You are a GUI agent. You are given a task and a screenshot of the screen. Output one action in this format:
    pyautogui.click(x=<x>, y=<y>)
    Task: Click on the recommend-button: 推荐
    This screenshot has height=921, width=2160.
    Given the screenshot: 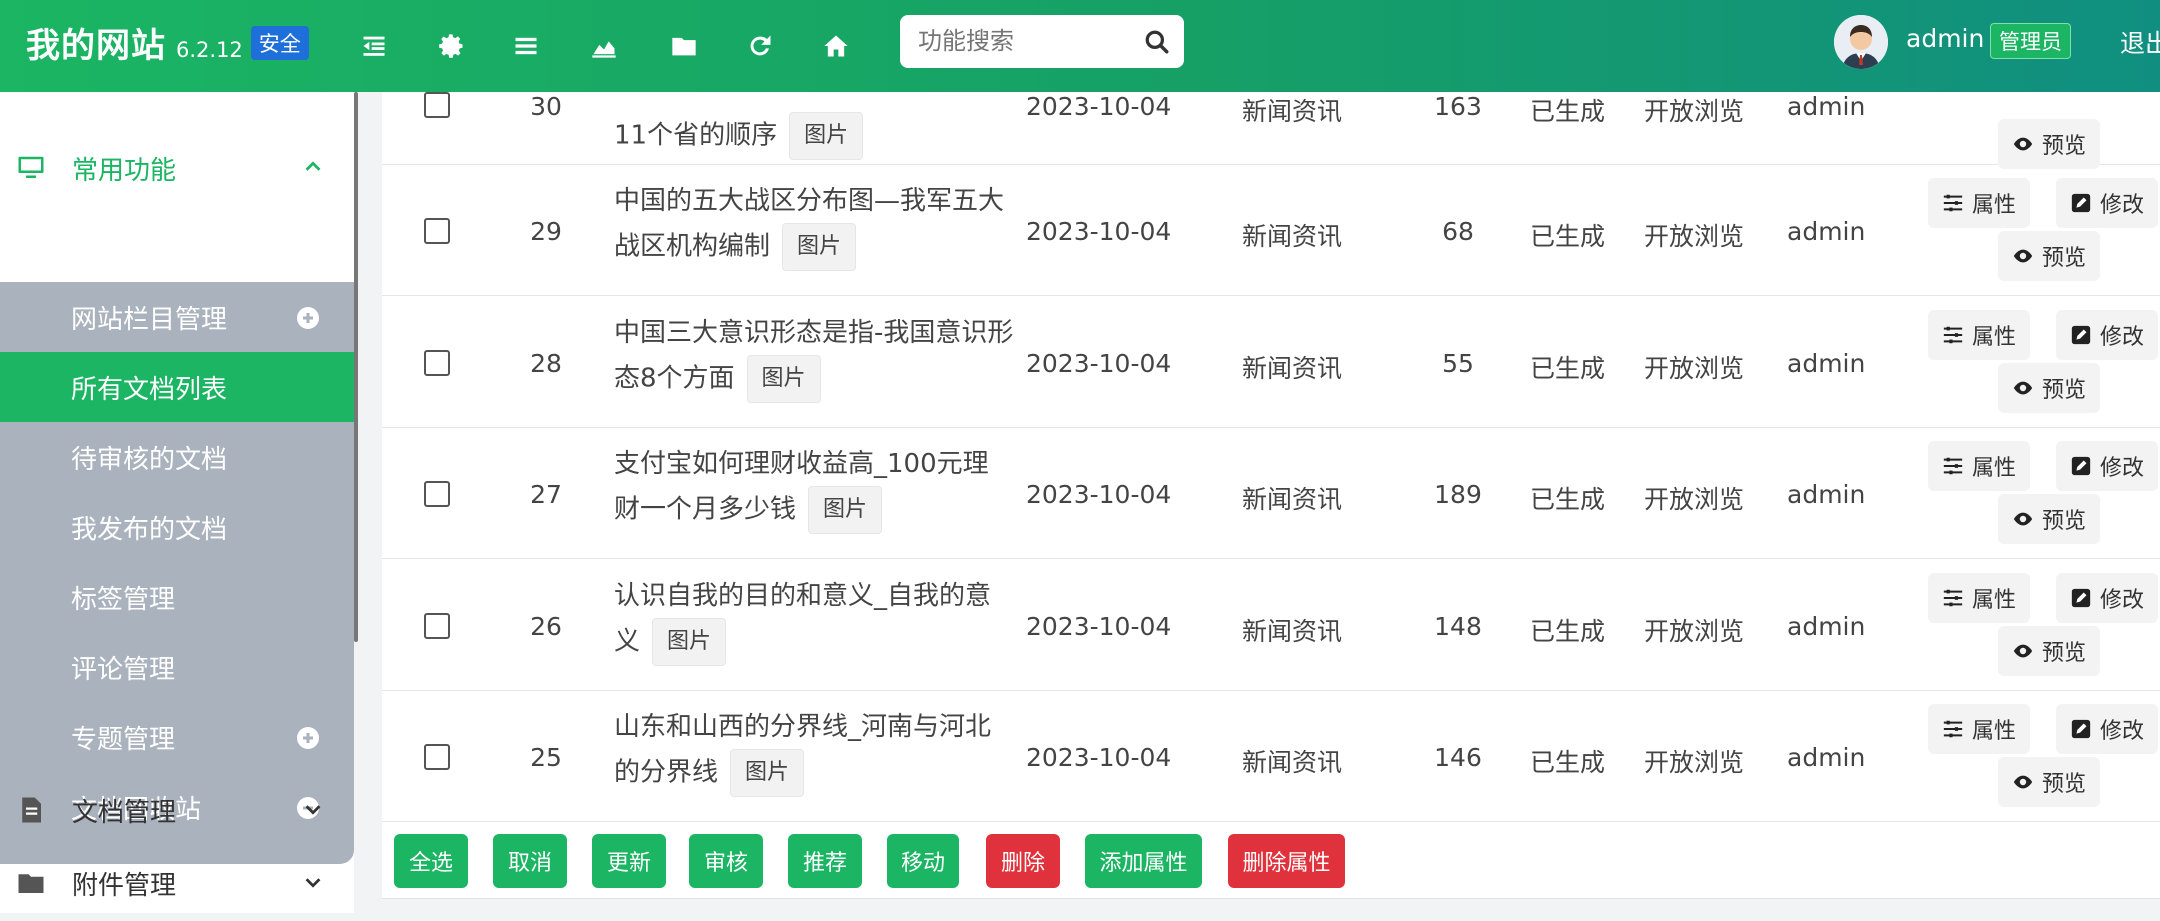 What is the action you would take?
    pyautogui.click(x=825, y=861)
    